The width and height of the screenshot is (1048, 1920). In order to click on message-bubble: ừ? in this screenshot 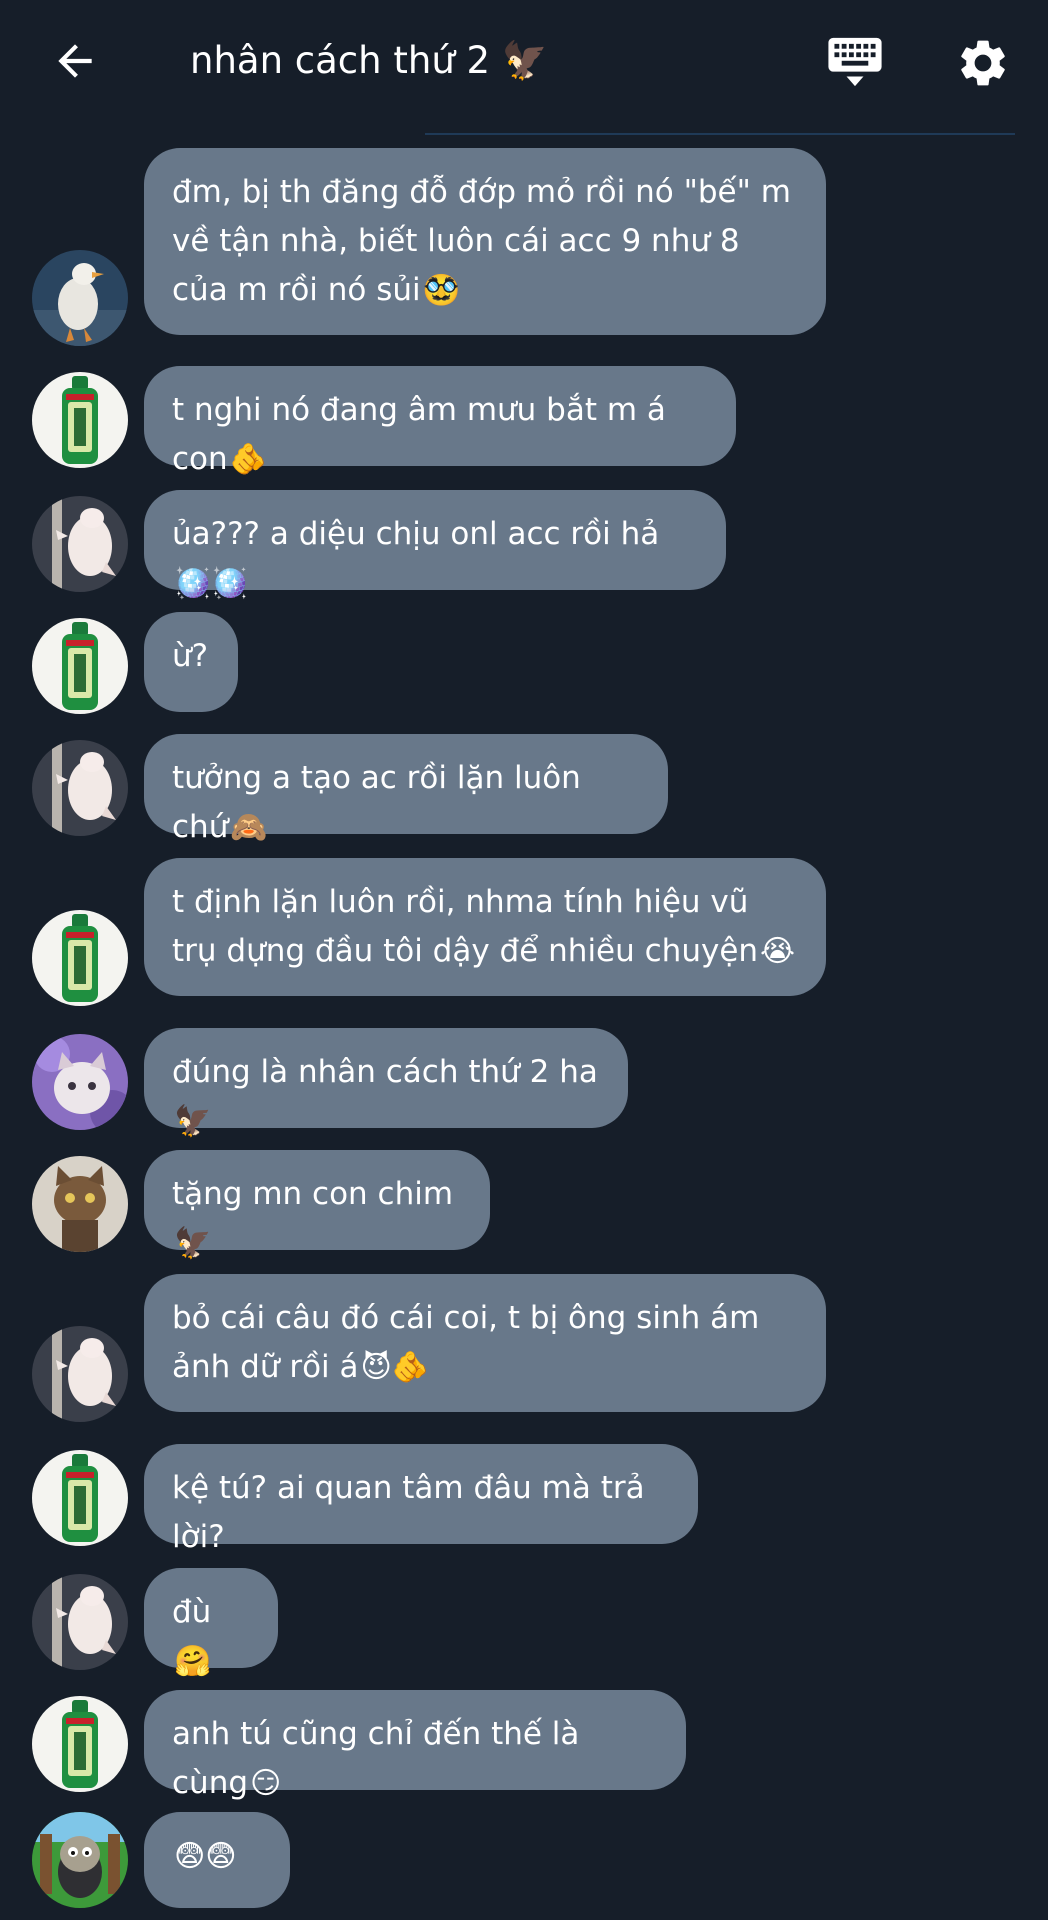, I will do `click(191, 662)`.